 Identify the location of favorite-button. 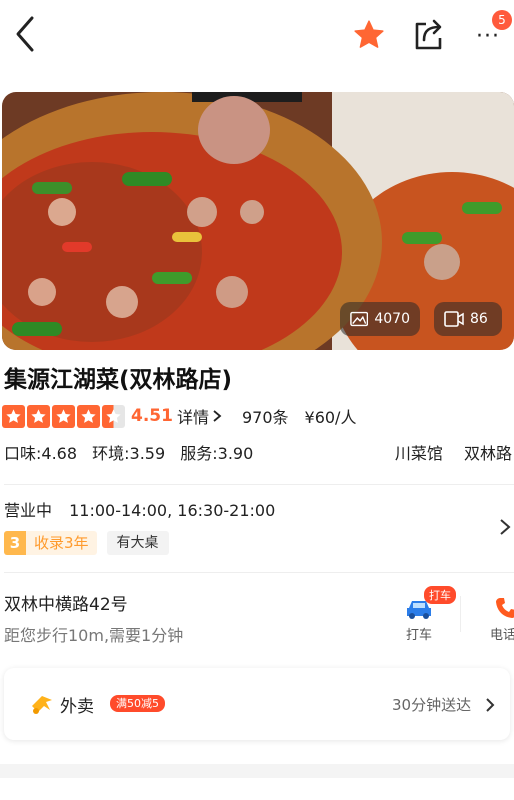
(369, 35).